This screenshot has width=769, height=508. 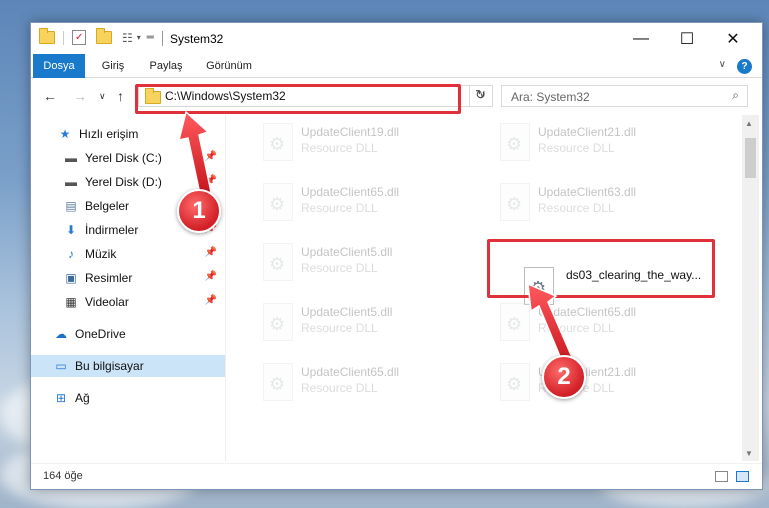 What do you see at coordinates (128, 254) in the screenshot?
I see `sidebar-item-music: ♪ Müzik 📌` at bounding box center [128, 254].